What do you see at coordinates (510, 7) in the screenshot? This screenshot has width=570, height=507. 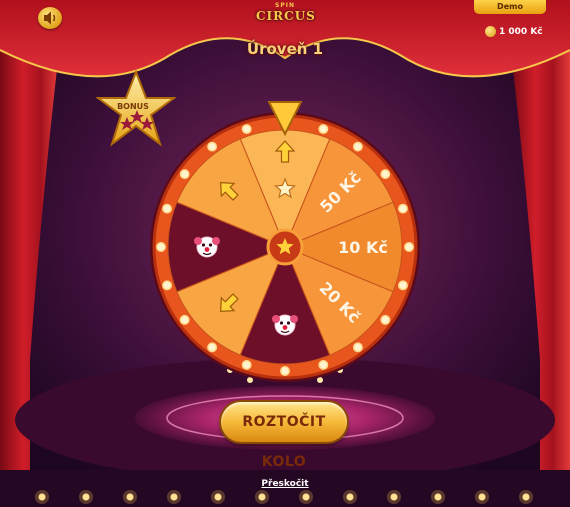 I see `demo-button: Demo` at bounding box center [510, 7].